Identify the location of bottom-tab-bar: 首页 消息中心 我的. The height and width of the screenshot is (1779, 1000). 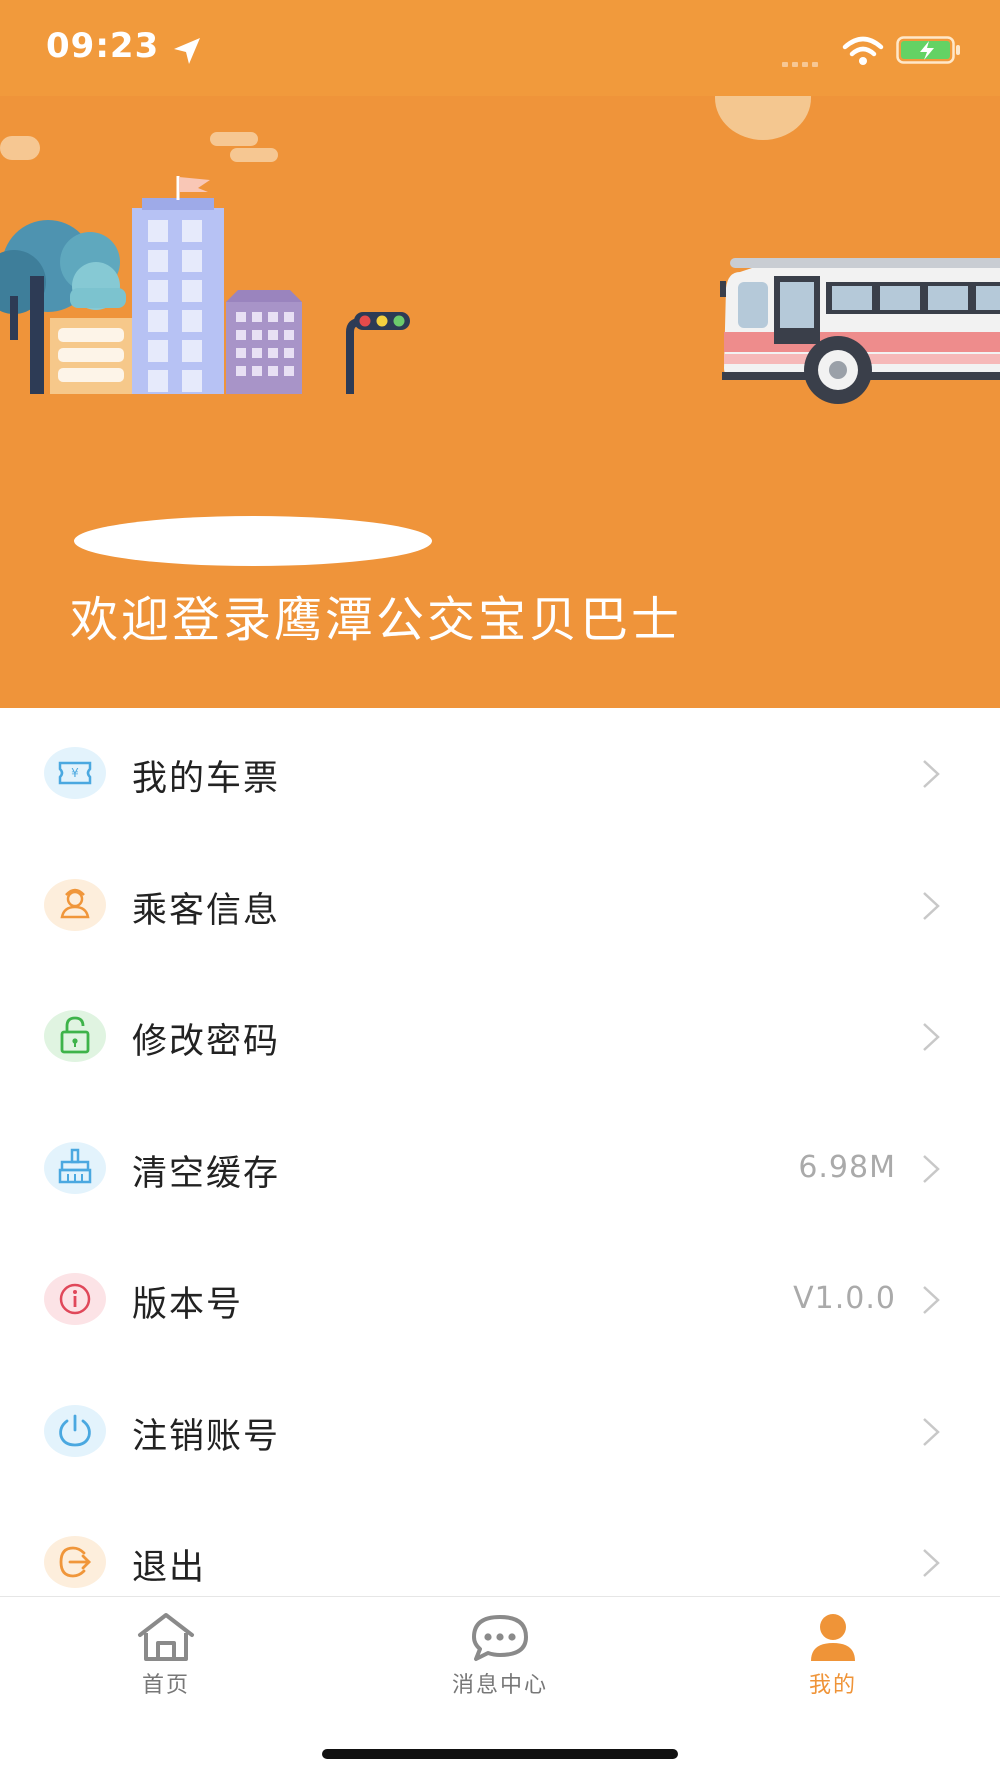
(500, 1687).